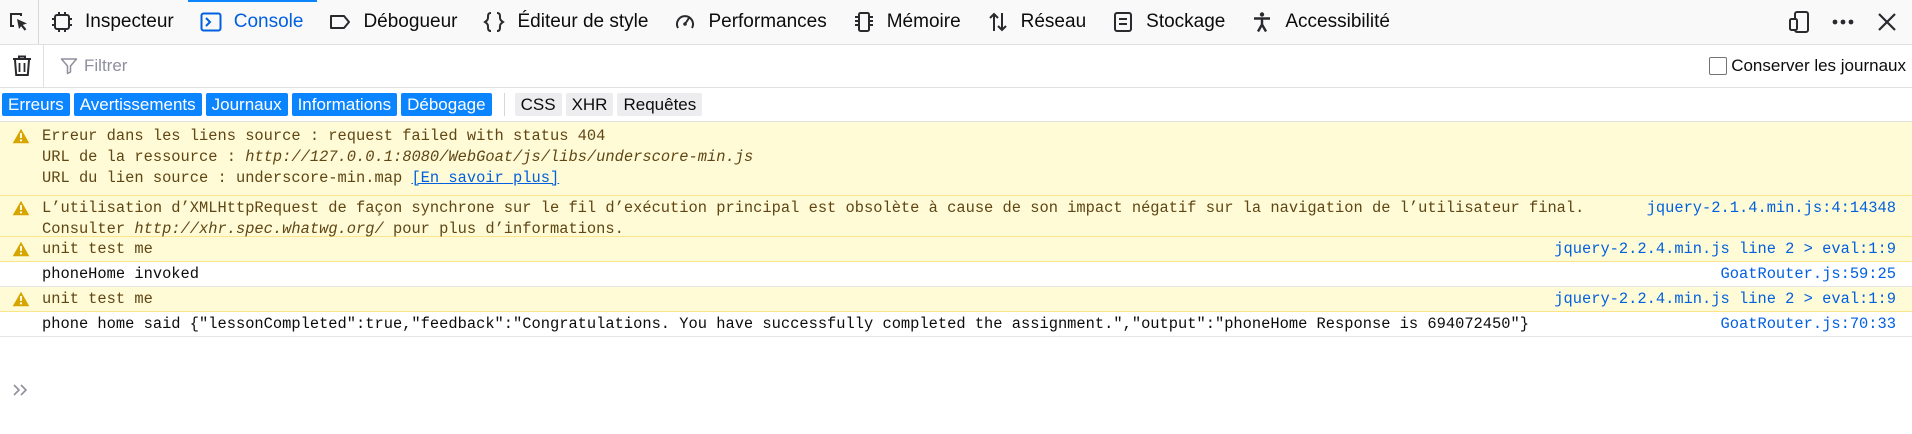 Image resolution: width=1912 pixels, height=434 pixels. I want to click on filter-logs-button: Journaux, so click(246, 104).